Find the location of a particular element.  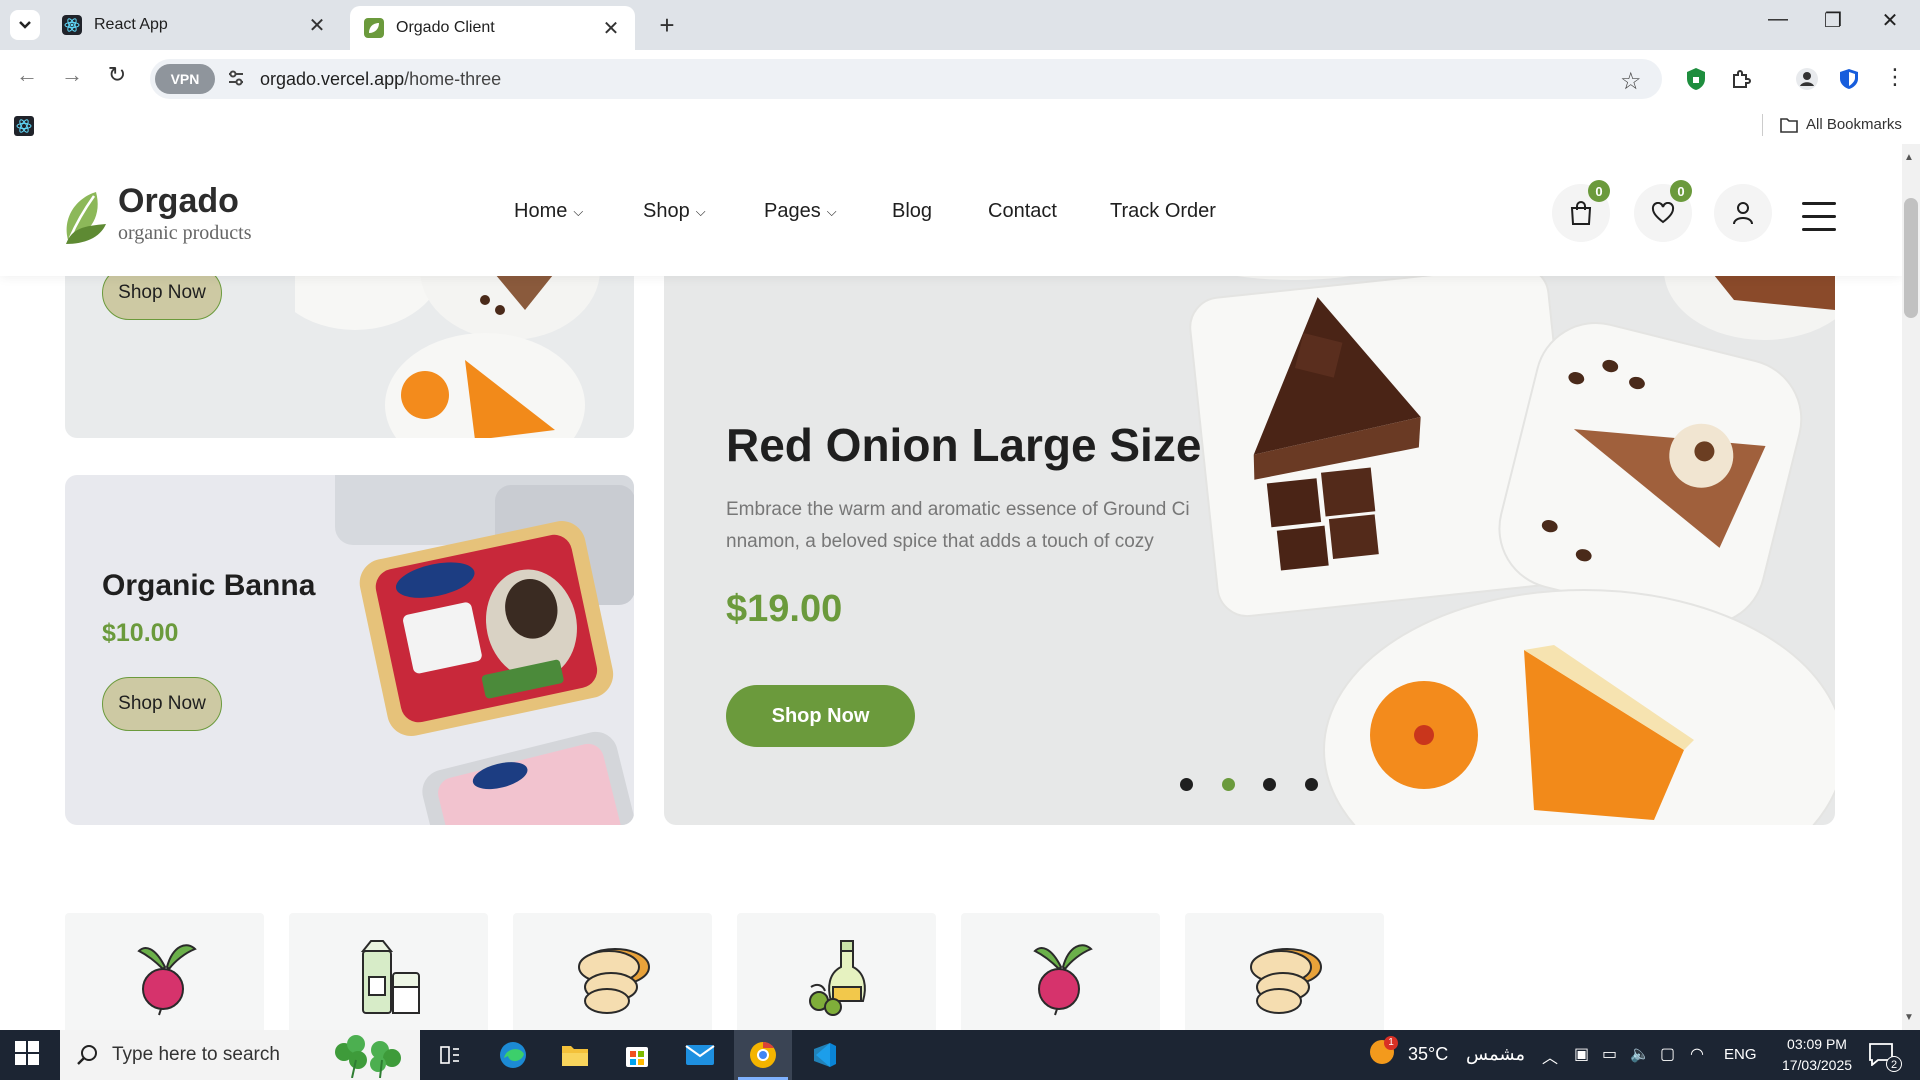

clock: 03:09 PM 17/03/2025 is located at coordinates (1817, 1055).